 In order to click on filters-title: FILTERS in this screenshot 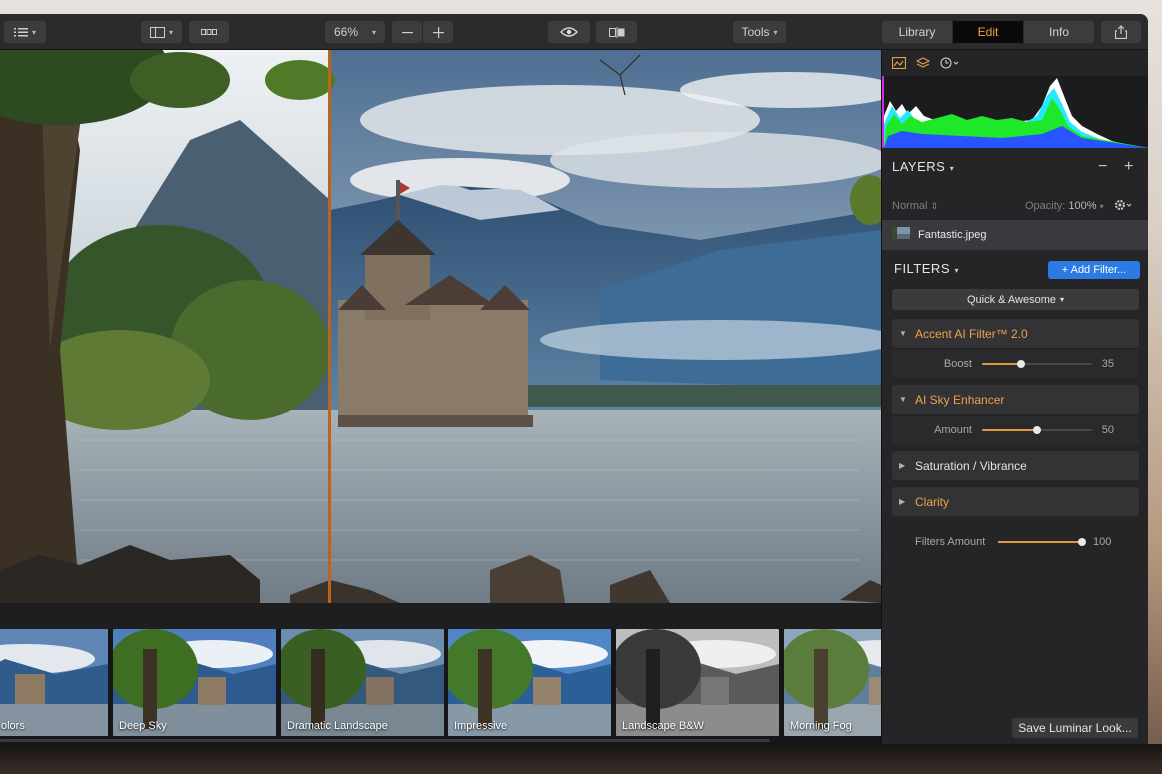, I will do `click(922, 268)`.